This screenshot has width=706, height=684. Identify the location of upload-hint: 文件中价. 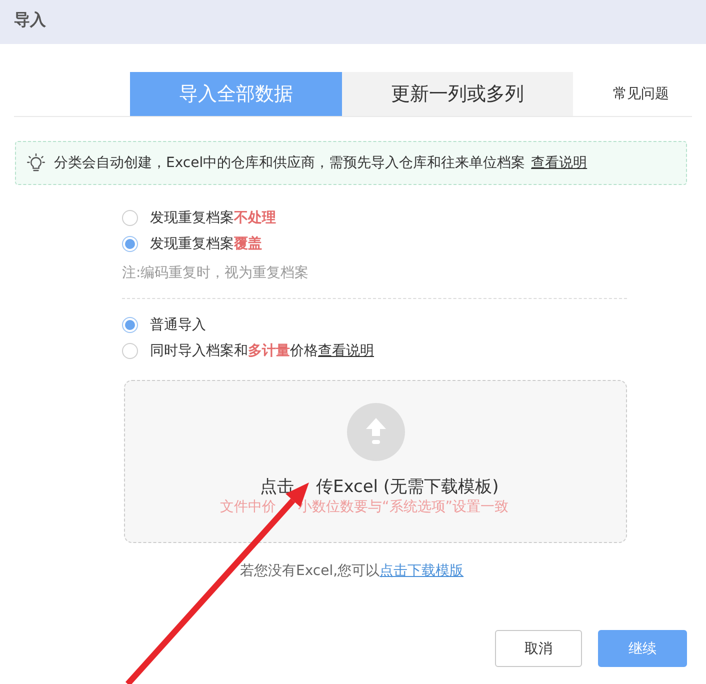
(248, 507).